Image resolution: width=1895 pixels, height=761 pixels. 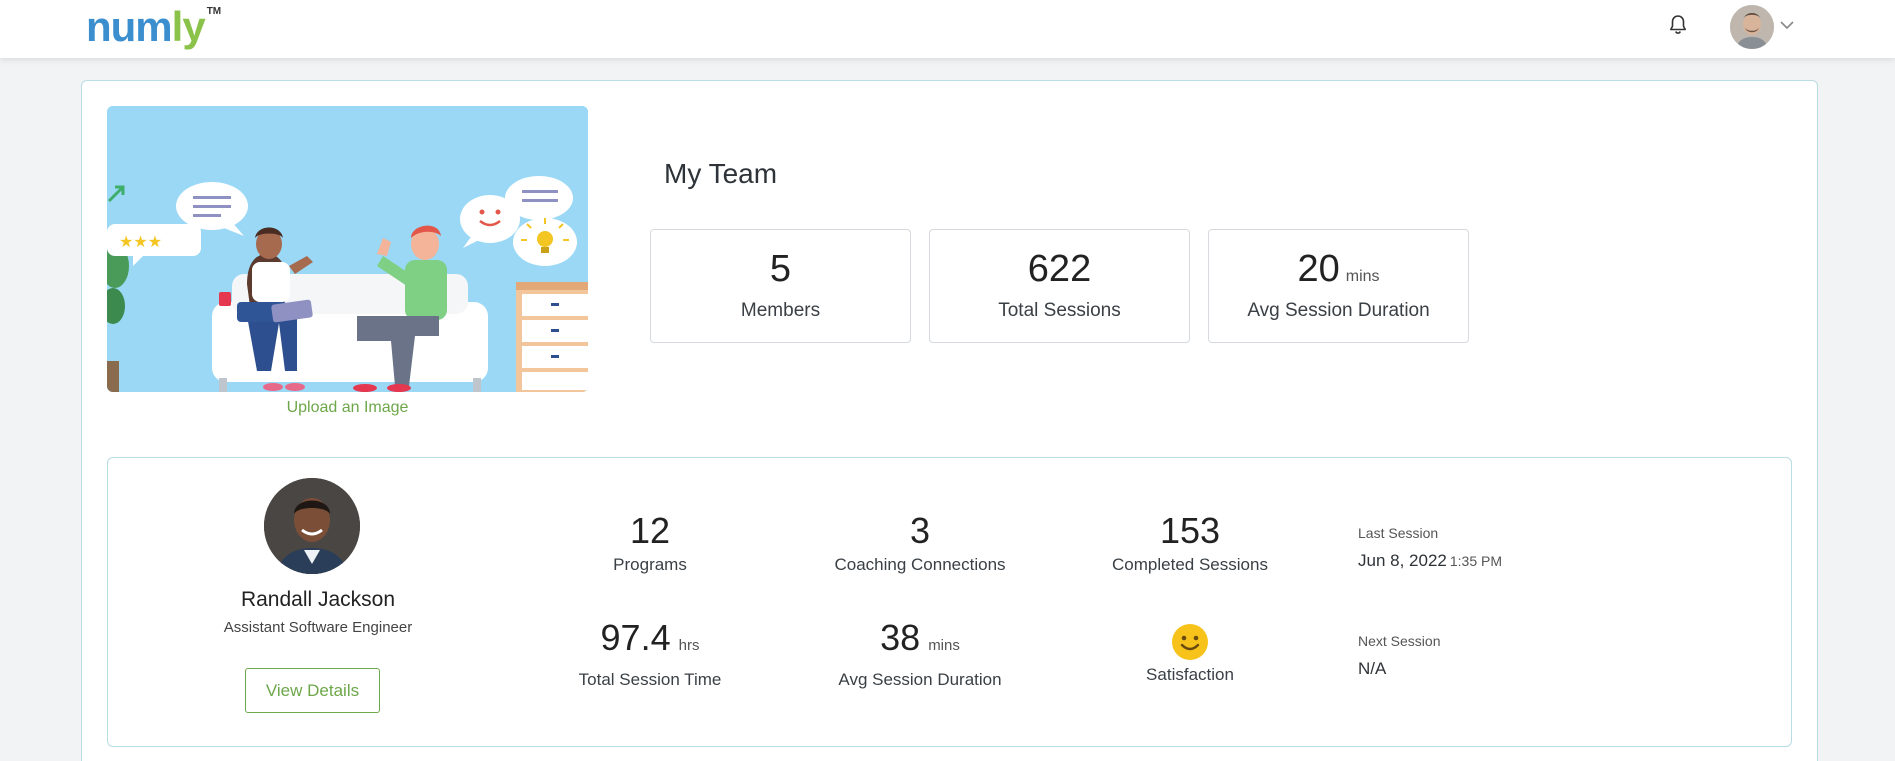 What do you see at coordinates (1678, 25) in the screenshot?
I see `bell-icon` at bounding box center [1678, 25].